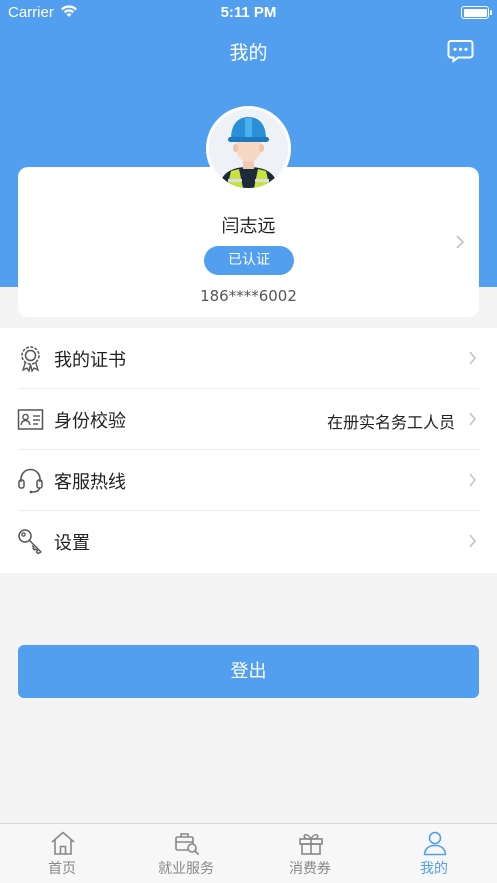 This screenshot has width=497, height=883. Describe the element at coordinates (90, 482) in the screenshot. I see `menu-label-customer-service: 客服热线` at that location.